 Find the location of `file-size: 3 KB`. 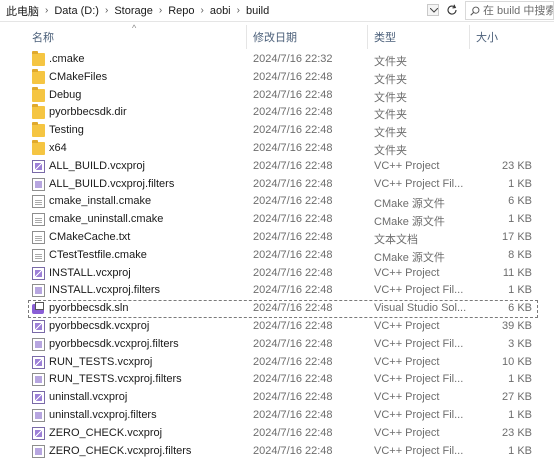

file-size: 3 KB is located at coordinates (520, 343).